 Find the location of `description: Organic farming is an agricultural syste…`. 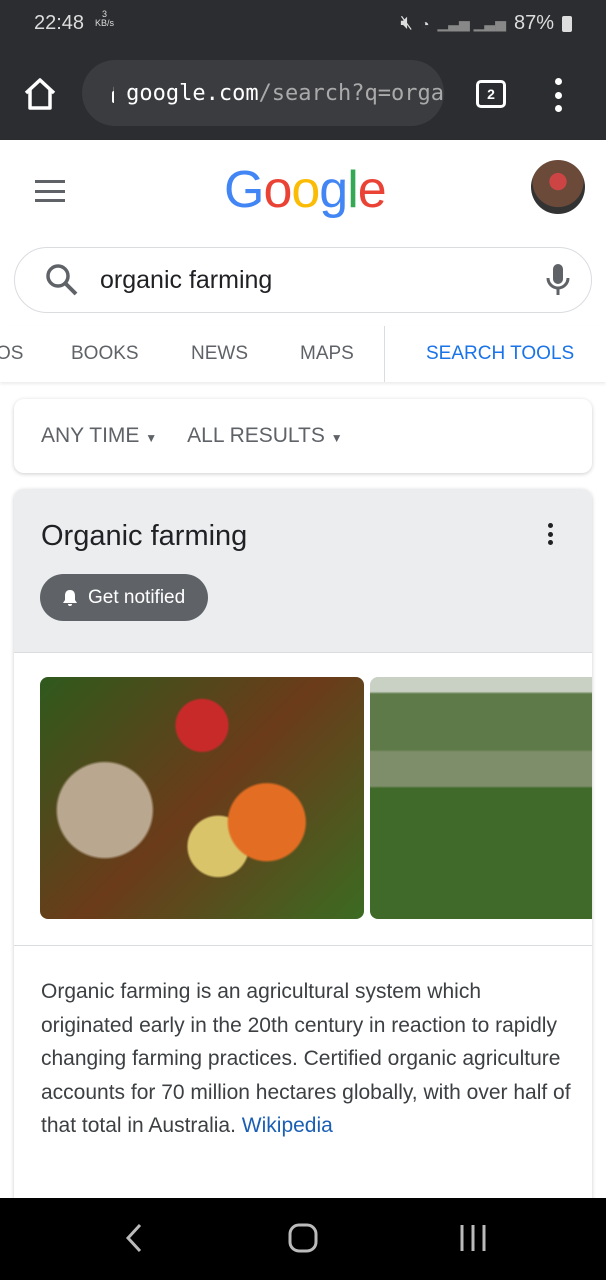

description: Organic farming is an agricultural syste… is located at coordinates (306, 1059).